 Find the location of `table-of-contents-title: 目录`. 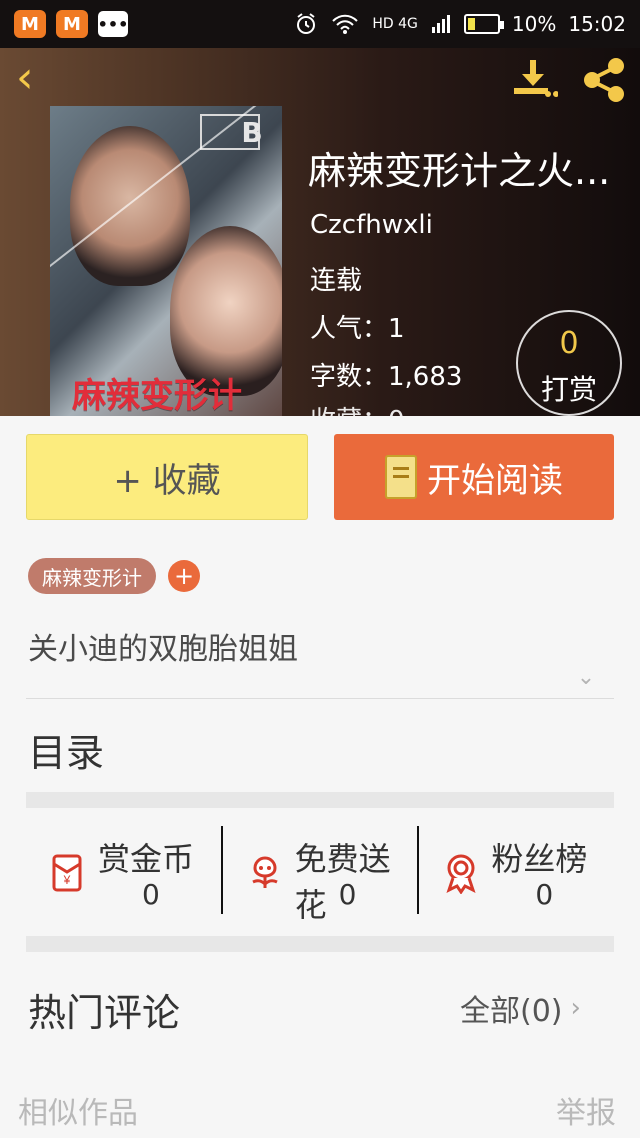

table-of-contents-title: 目录 is located at coordinates (66, 749).